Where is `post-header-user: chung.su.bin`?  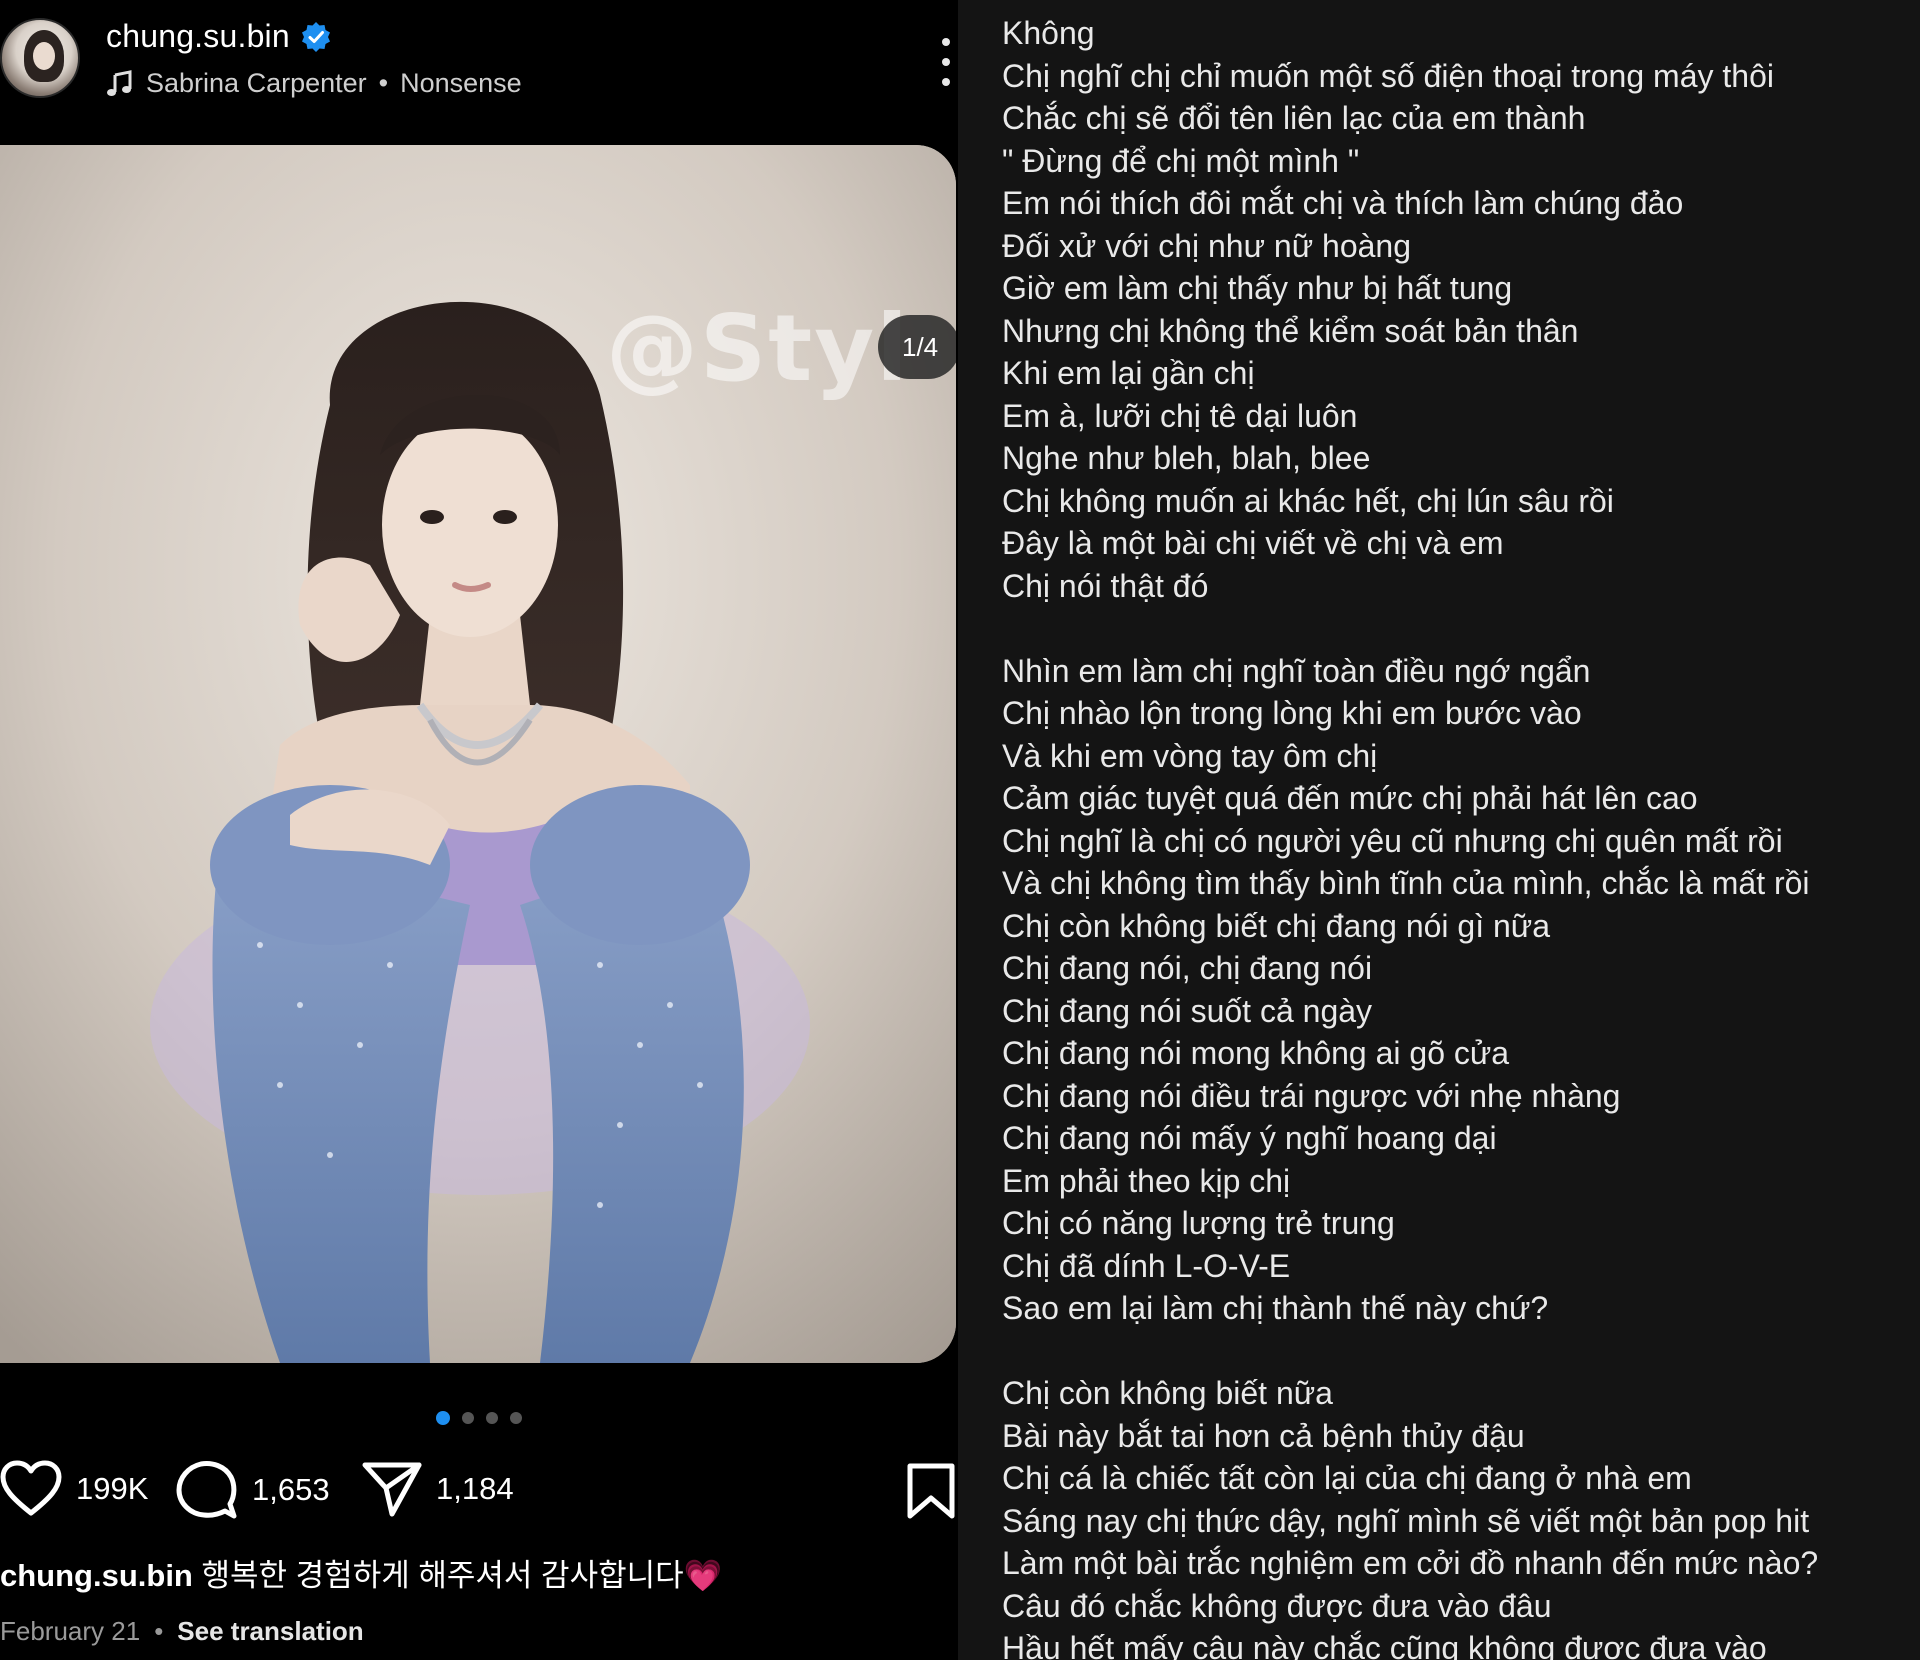
post-header-user: chung.su.bin is located at coordinates (219, 36).